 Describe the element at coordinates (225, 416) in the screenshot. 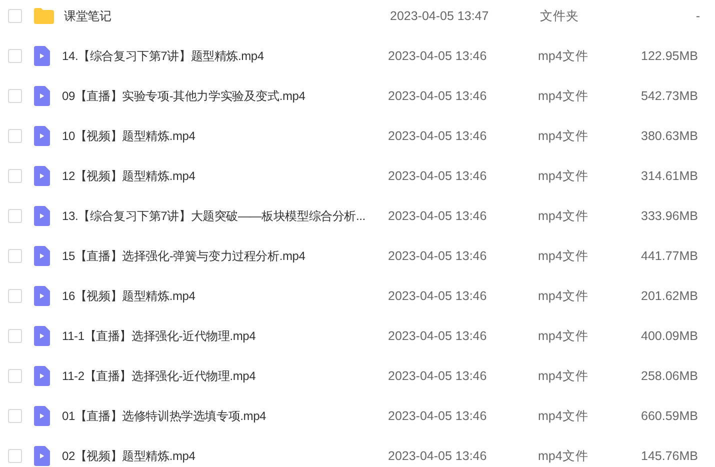

I see `file-name: 01【直播】选修特训热学选填专项.mp4` at that location.